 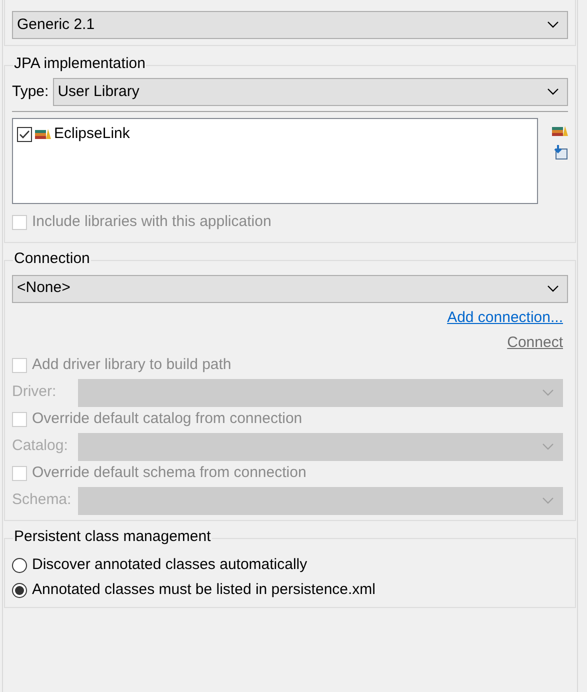 What do you see at coordinates (43, 134) in the screenshot?
I see `books-icon` at bounding box center [43, 134].